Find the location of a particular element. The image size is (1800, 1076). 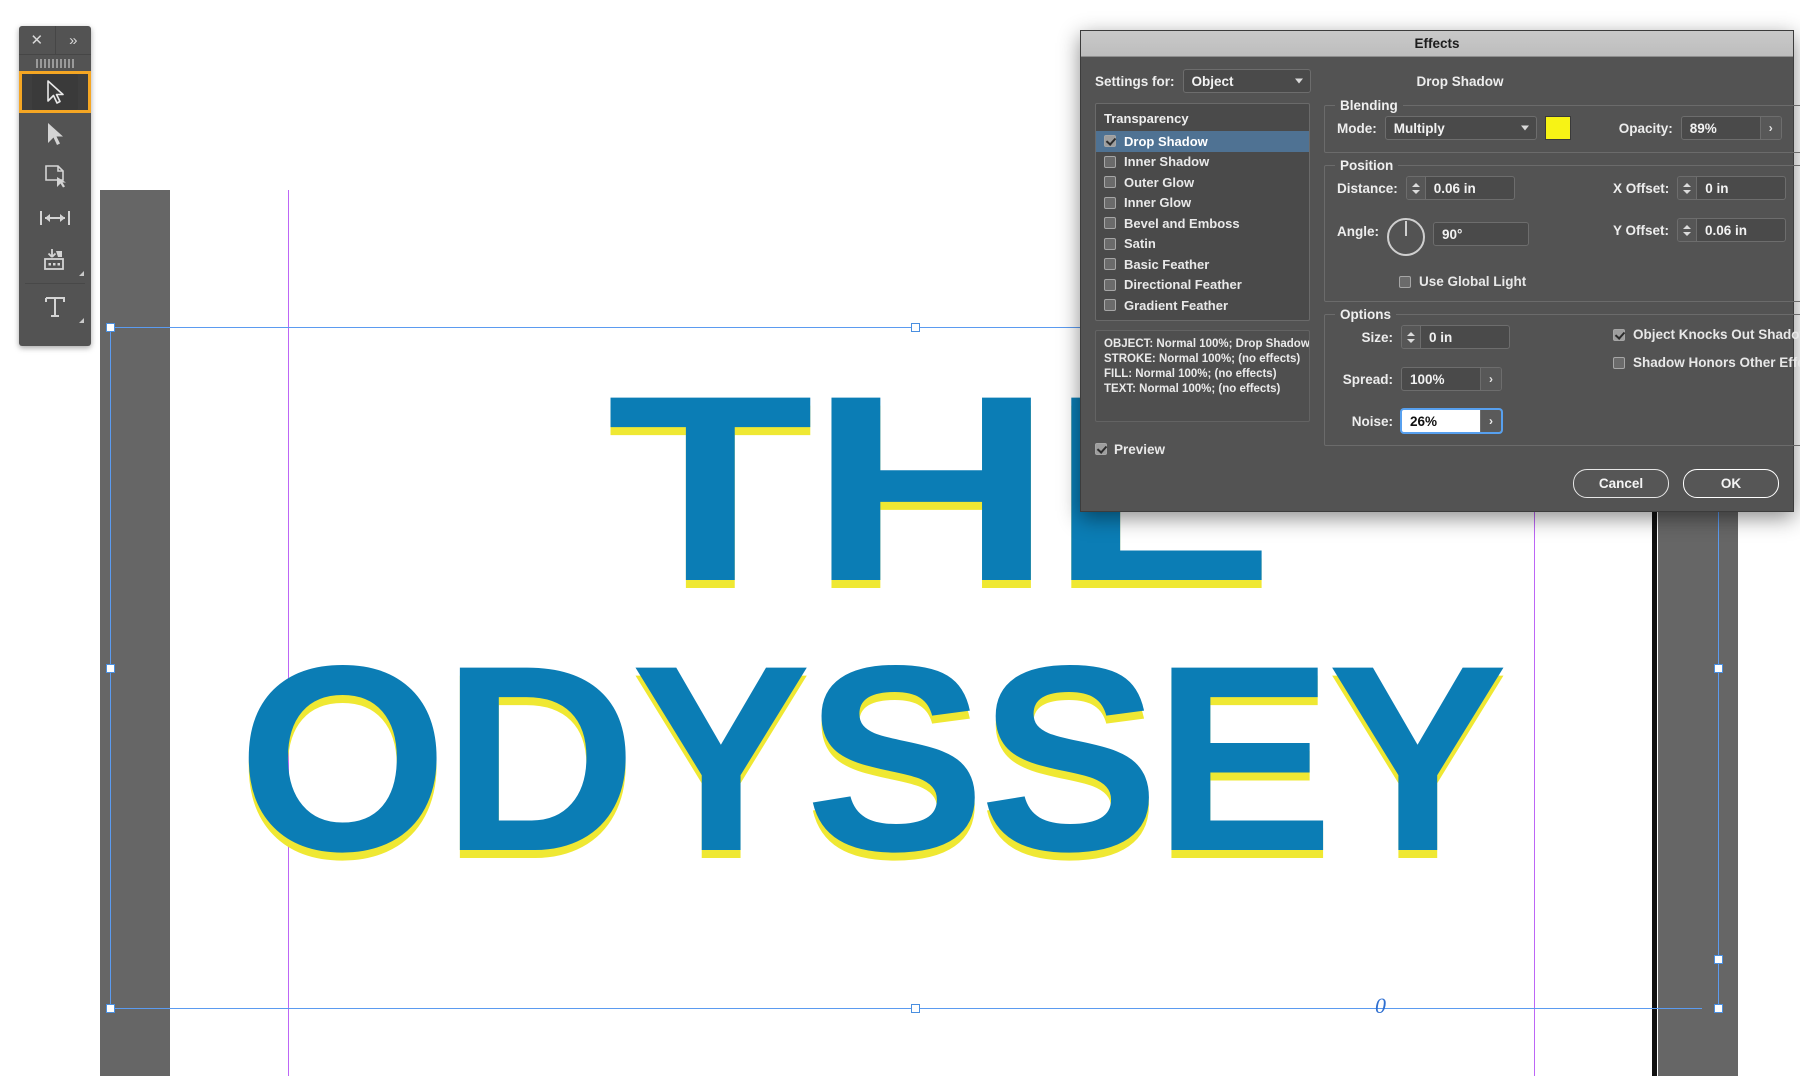

effect-item-inner-glow: Inner Glow is located at coordinates (1202, 203).